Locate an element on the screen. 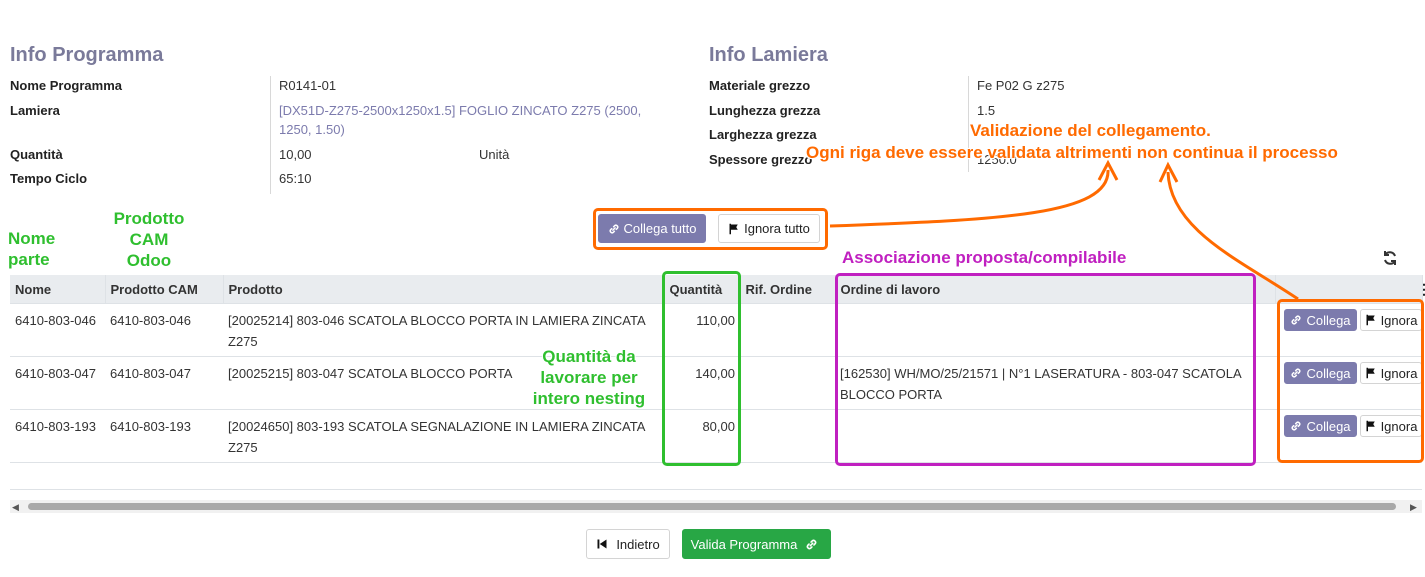 The width and height of the screenshot is (1425, 577). annotation-quantita-line1: Quantità da is located at coordinates (589, 356).